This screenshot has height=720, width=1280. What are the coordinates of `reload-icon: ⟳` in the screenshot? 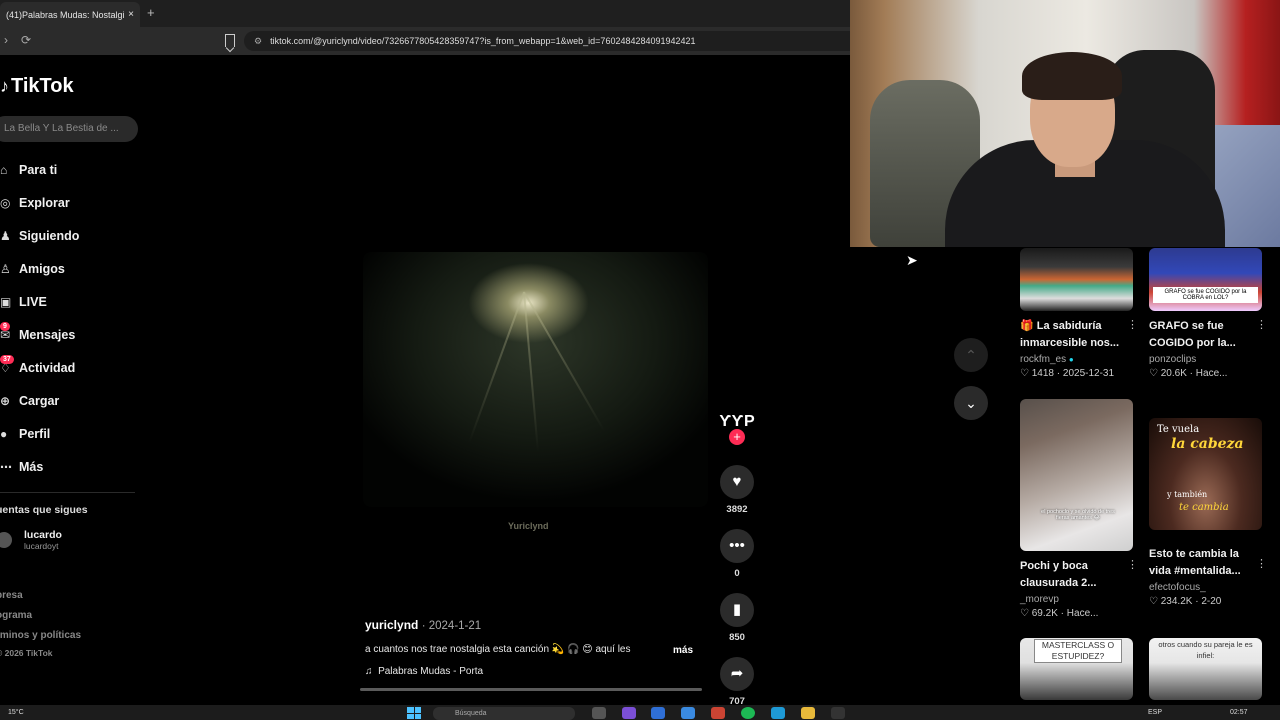 It's located at (26, 40).